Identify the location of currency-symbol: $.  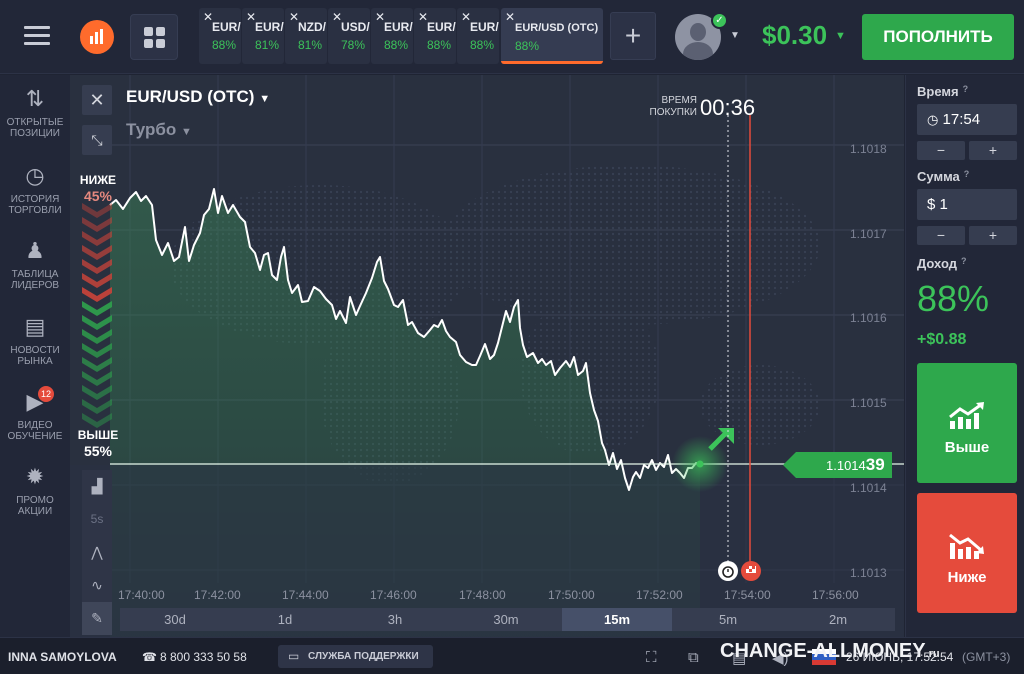
(931, 204).